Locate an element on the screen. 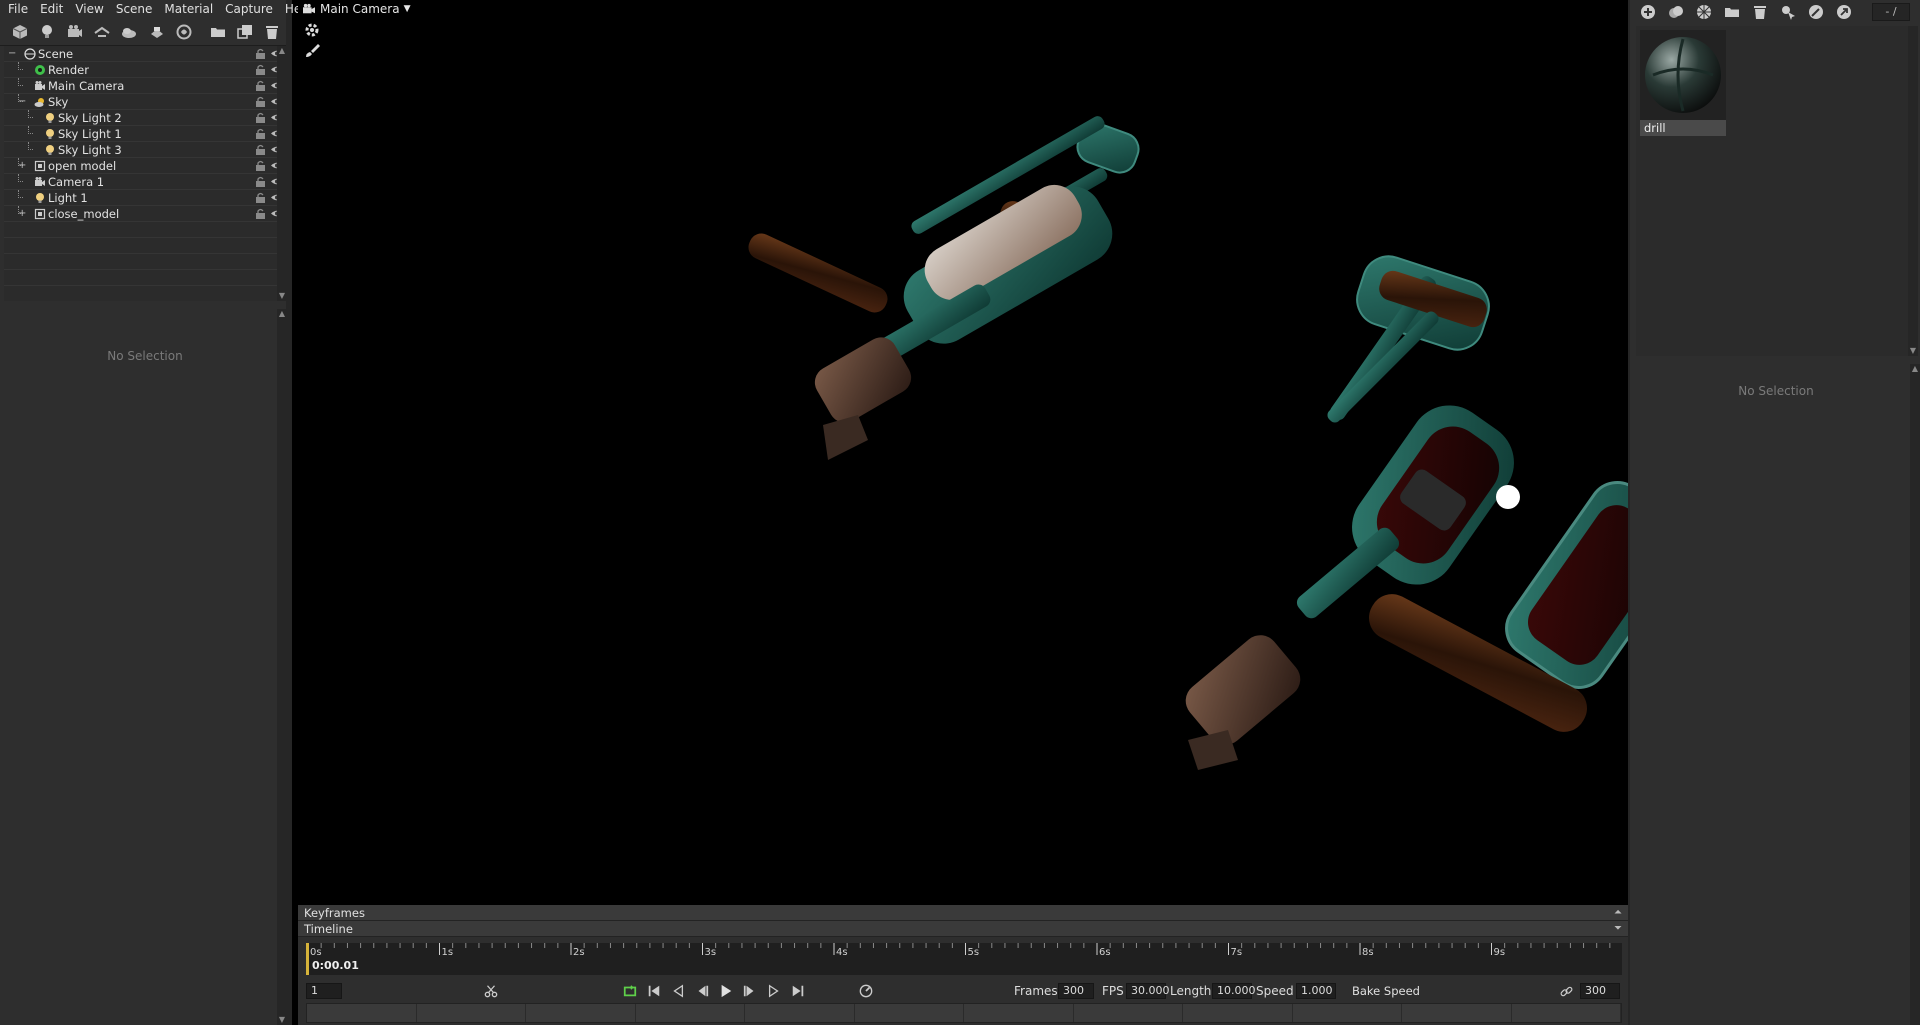 The height and width of the screenshot is (1025, 1920). camera-selector: Main Camera ▼ is located at coordinates (356, 9).